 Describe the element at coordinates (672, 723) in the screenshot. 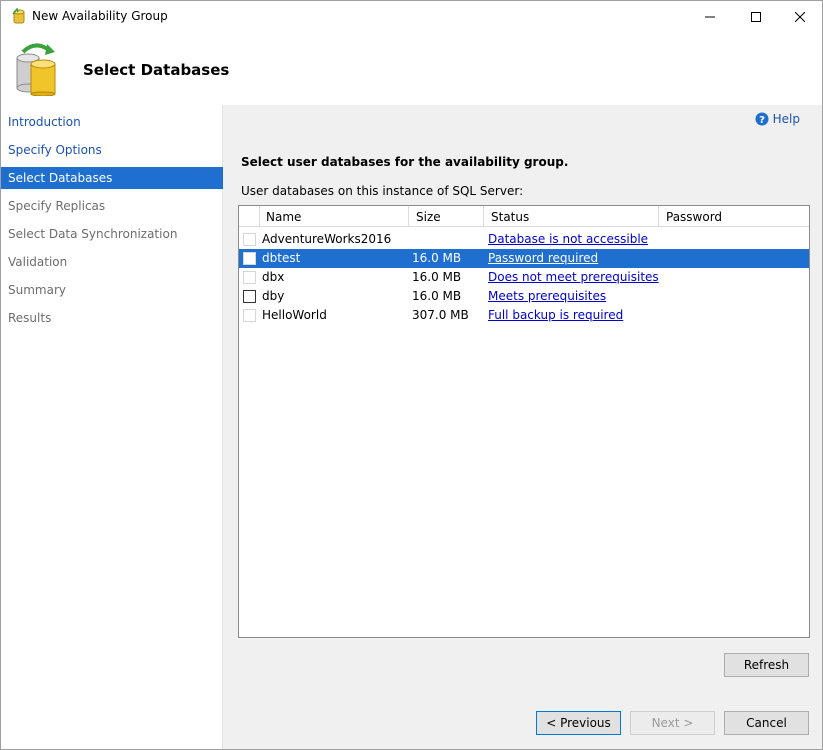

I see `next-button: Next >` at that location.